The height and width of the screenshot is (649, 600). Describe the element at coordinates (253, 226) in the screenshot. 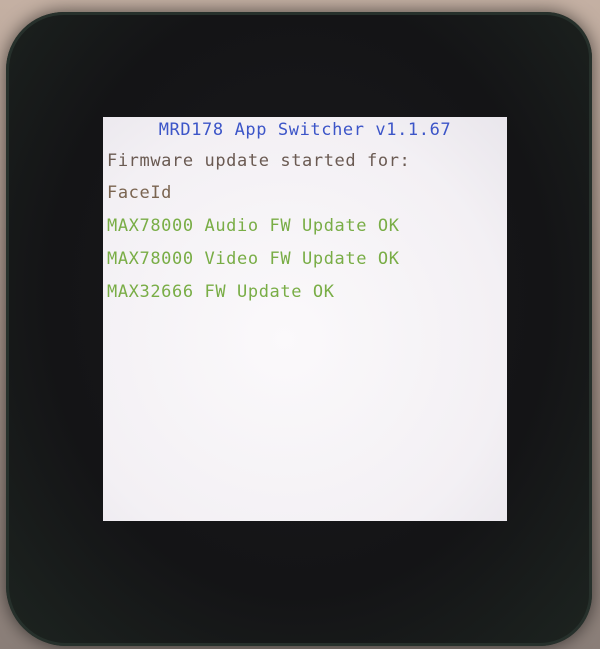

I see `status-line-audio-update: MAX78000 Audio FW Update OK` at that location.